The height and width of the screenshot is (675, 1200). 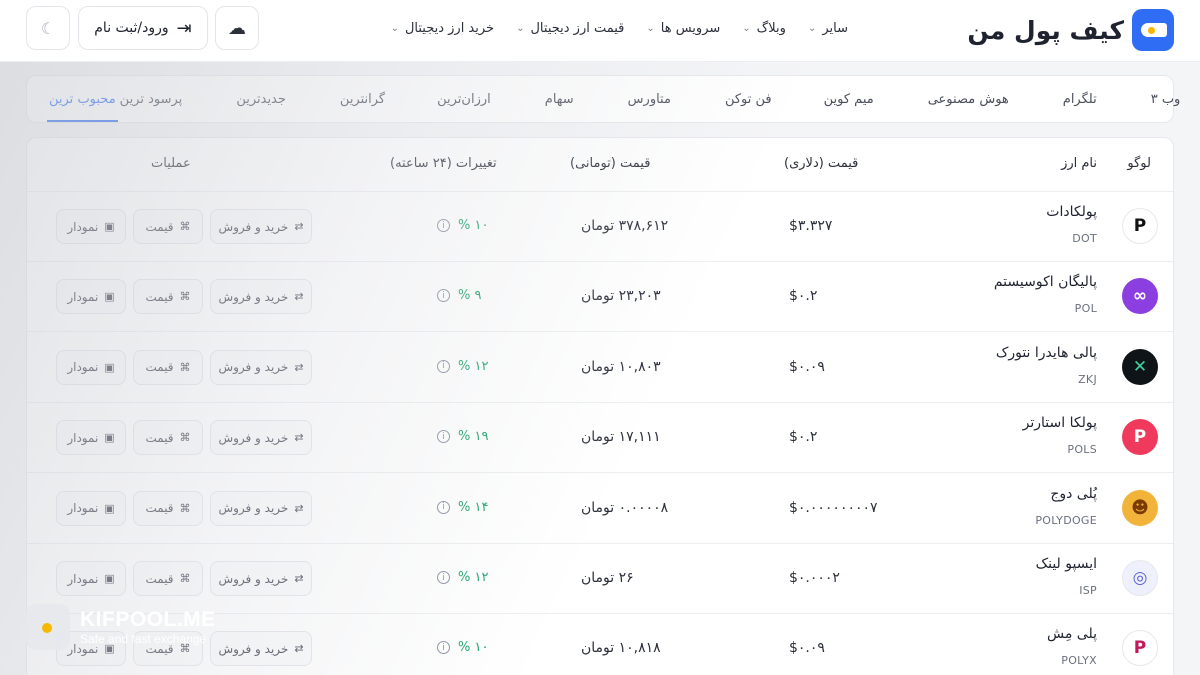 I want to click on login-label: ورود/ثبت نام, so click(x=131, y=28).